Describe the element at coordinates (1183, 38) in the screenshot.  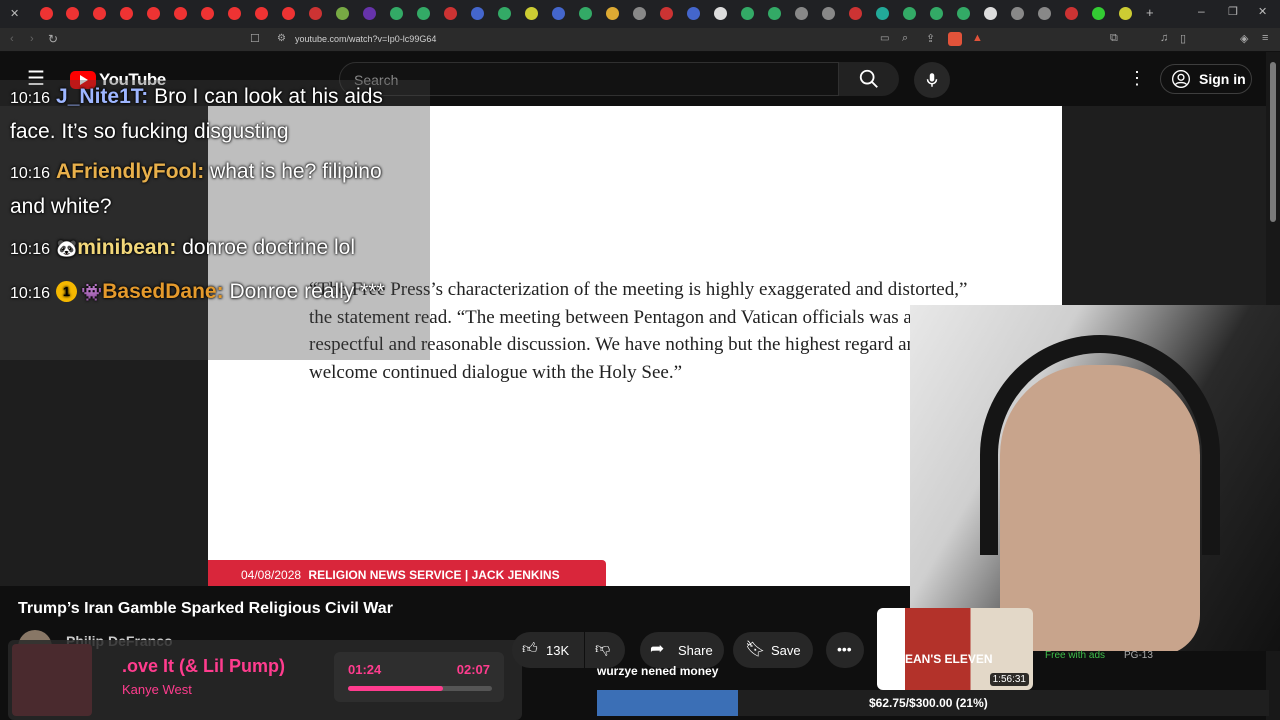
I see `sidebar-icon: ▯` at that location.